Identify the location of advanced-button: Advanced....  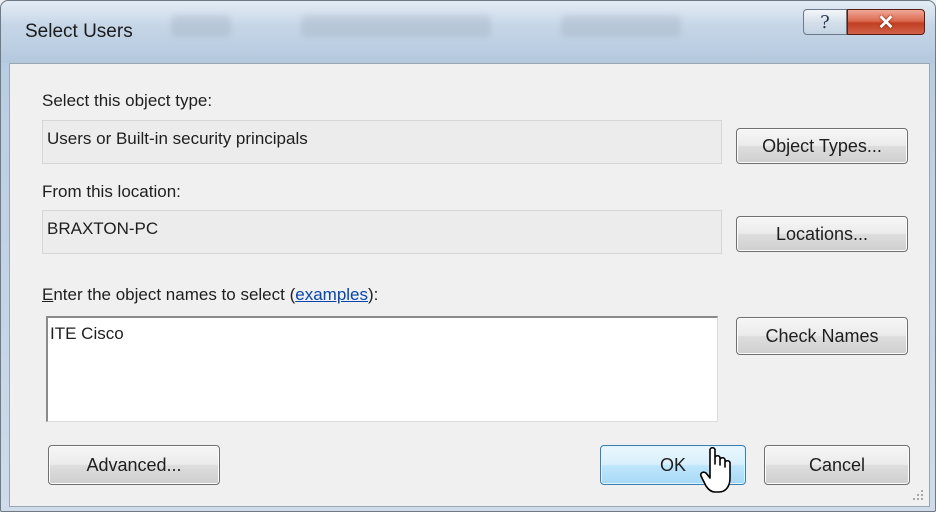
(134, 465).